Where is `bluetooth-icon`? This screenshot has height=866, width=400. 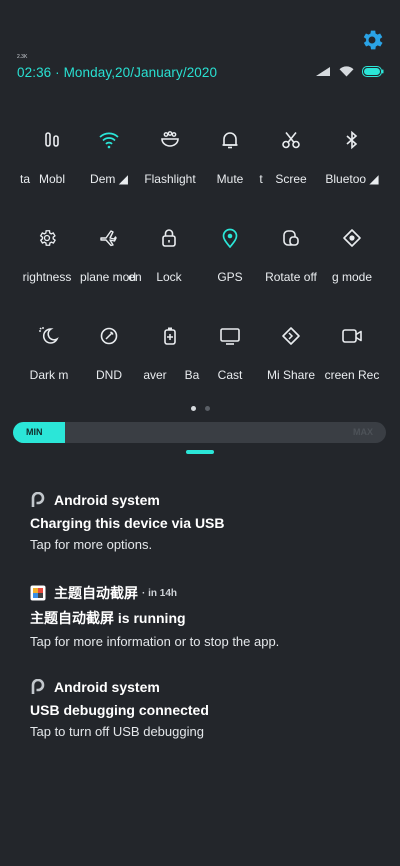
bluetooth-icon is located at coordinates (352, 140).